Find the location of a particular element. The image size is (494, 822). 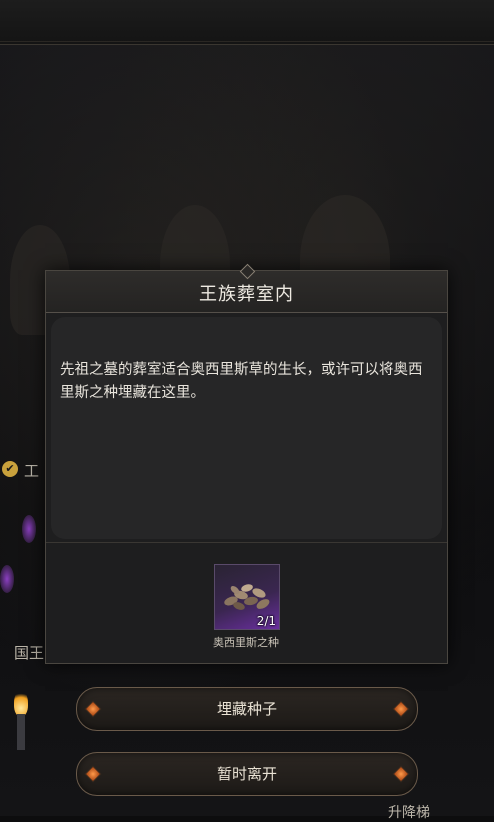

button-label: 暂时离开 is located at coordinates (246, 774).